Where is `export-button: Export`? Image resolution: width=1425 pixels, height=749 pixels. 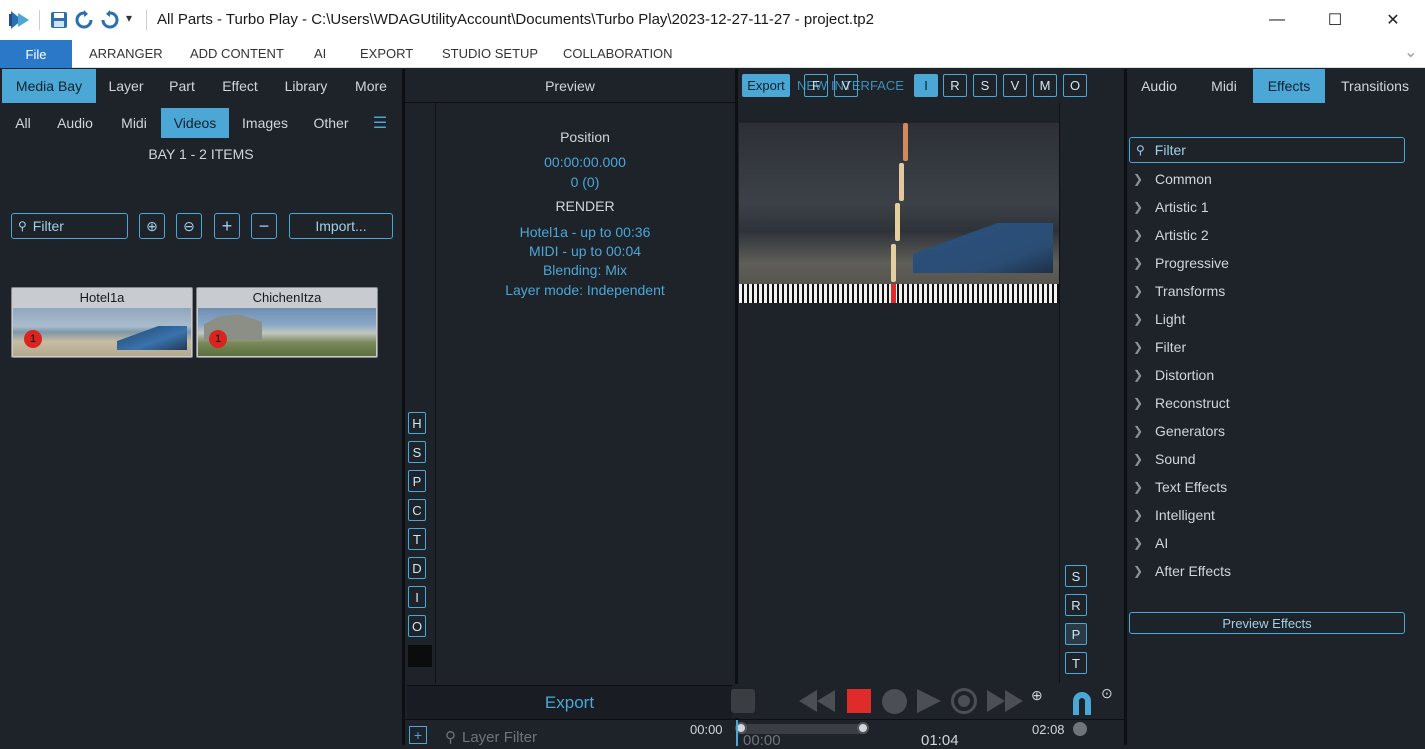
export-button: Export is located at coordinates (569, 702).